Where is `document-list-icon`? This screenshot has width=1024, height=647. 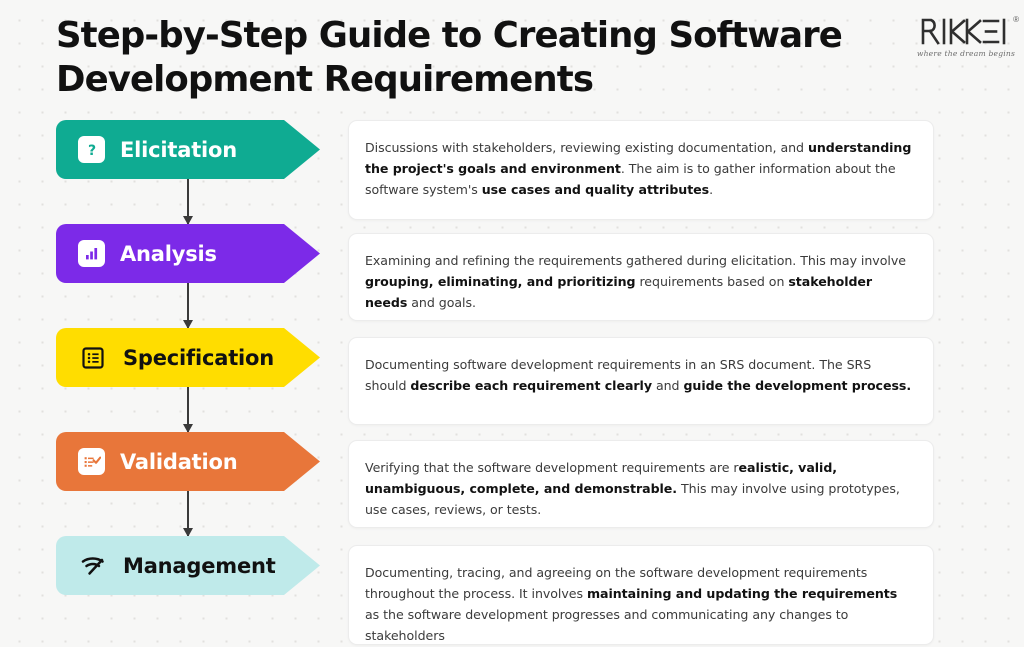 document-list-icon is located at coordinates (93, 357).